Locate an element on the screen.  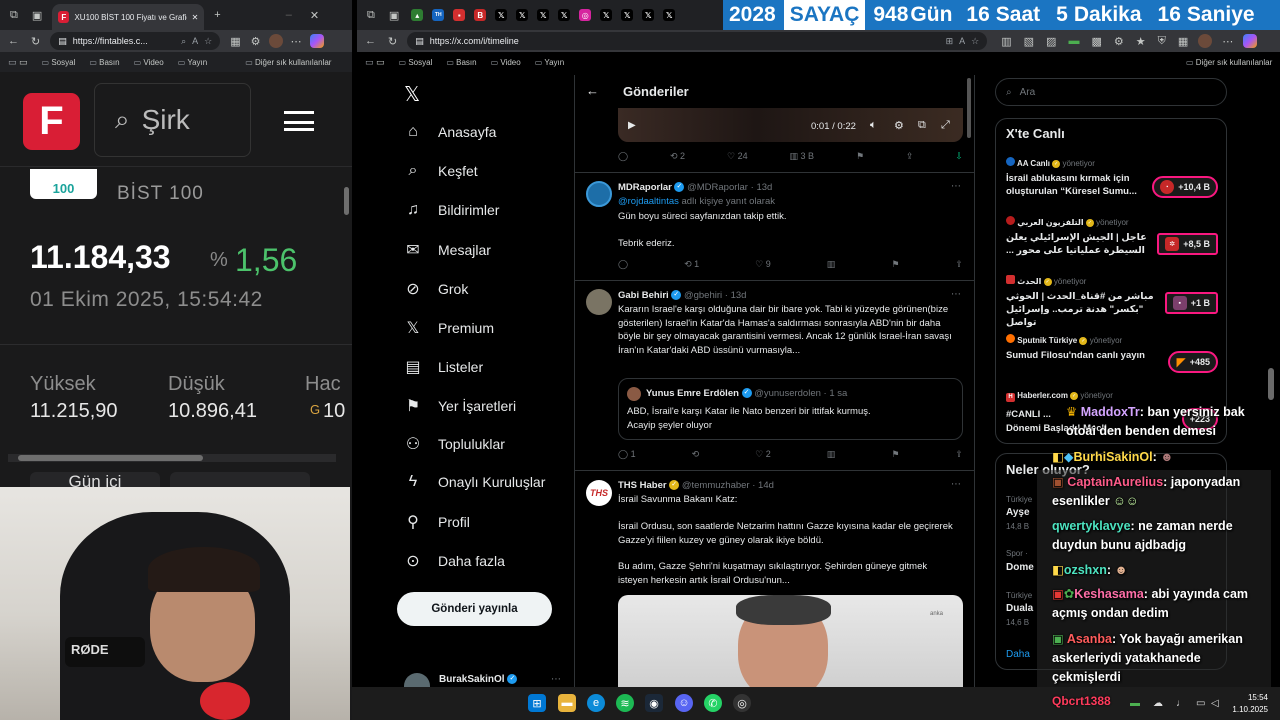
nav-premium: 𝕏 Premium is located at coordinates (449, 328).